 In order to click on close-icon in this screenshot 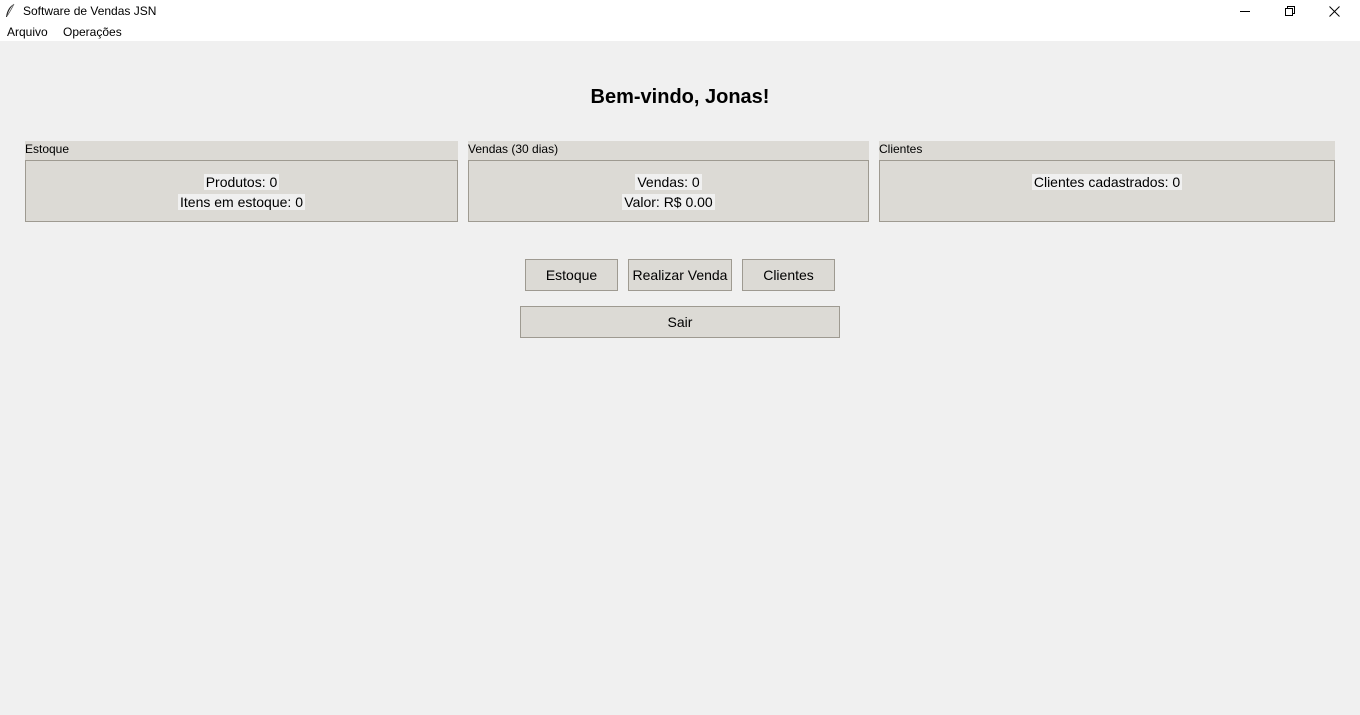, I will do `click(1334, 11)`.